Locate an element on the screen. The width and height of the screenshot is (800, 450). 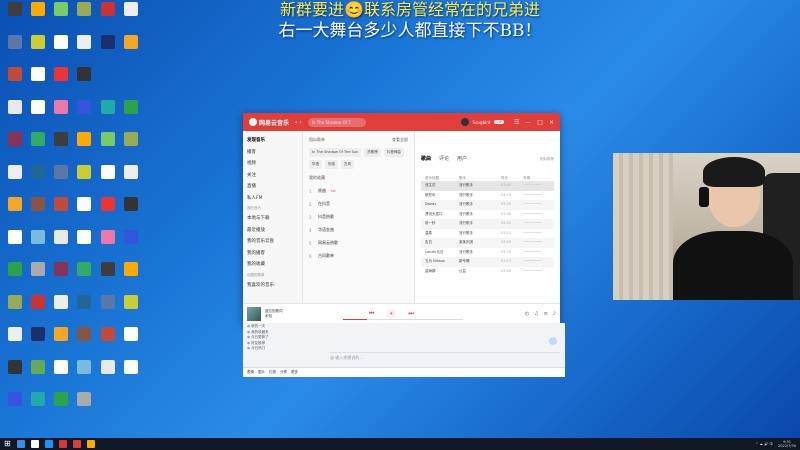
playlist-tag: 热歌榜 is located at coordinates (372, 152).